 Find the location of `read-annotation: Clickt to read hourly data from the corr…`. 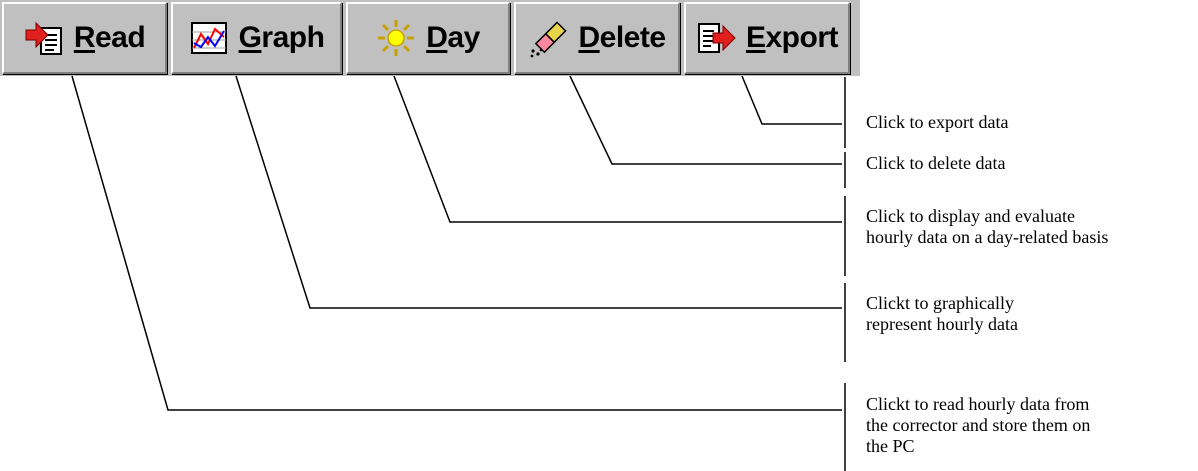

read-annotation: Clickt to read hourly data from the corr… is located at coordinates (978, 425).